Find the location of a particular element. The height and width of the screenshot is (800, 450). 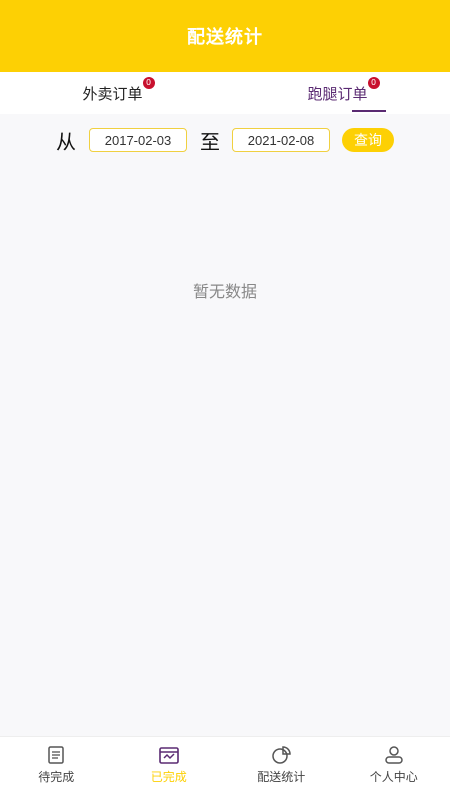

bottom-navigation: 待完成 已完成 配送统计 个人中心 is located at coordinates (225, 768).